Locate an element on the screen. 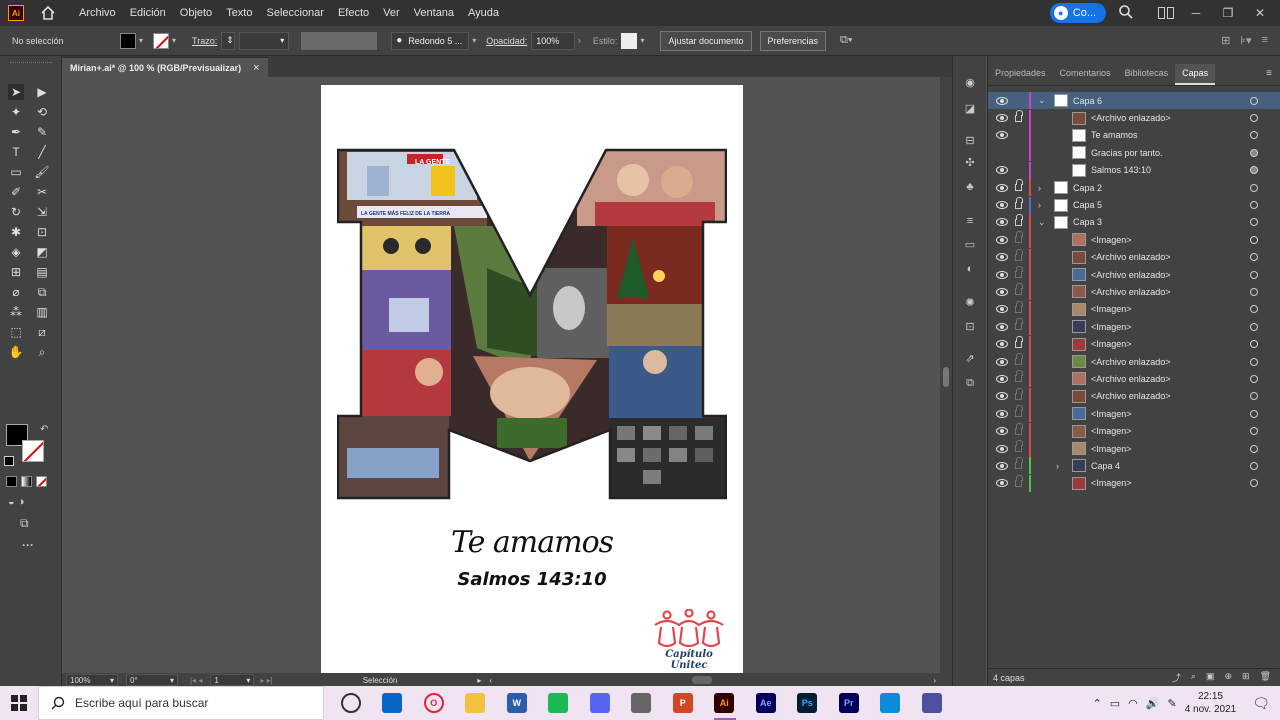 This screenshot has height=720, width=1280. arrange-documents-icon: ⧉▾ is located at coordinates (846, 40).